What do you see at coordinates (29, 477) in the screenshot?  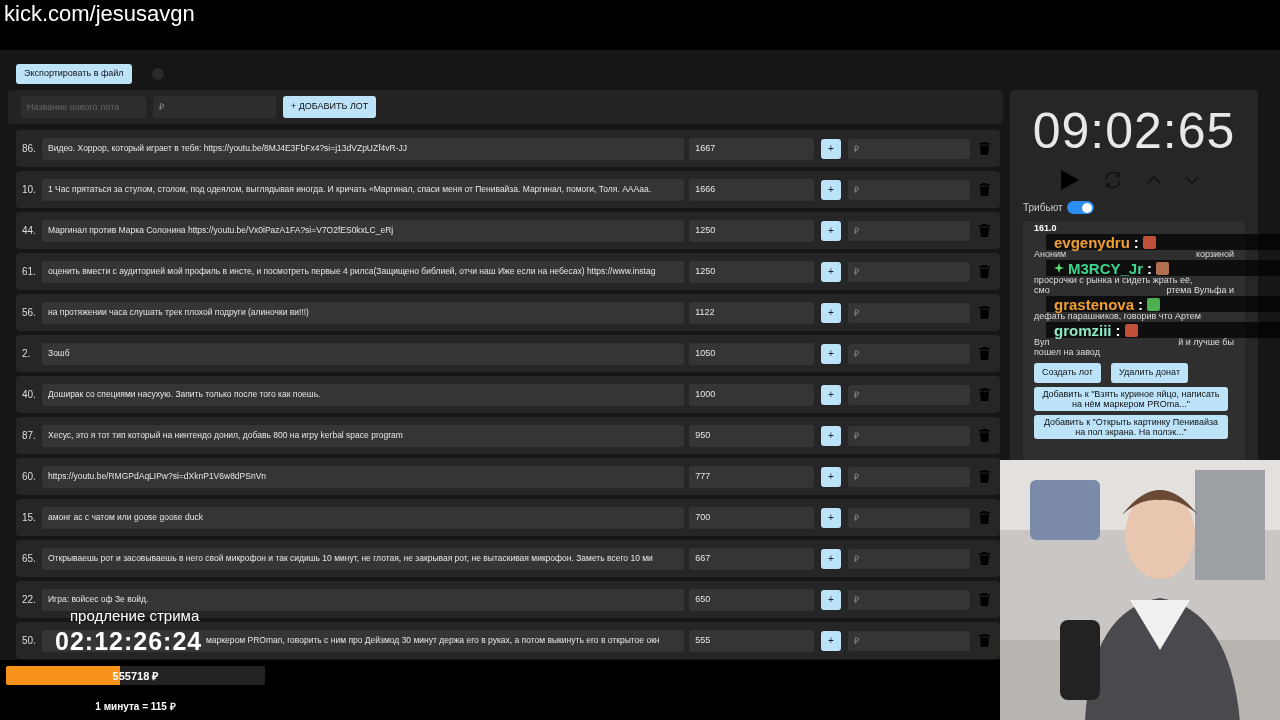 I see `lot-number: 60.` at bounding box center [29, 477].